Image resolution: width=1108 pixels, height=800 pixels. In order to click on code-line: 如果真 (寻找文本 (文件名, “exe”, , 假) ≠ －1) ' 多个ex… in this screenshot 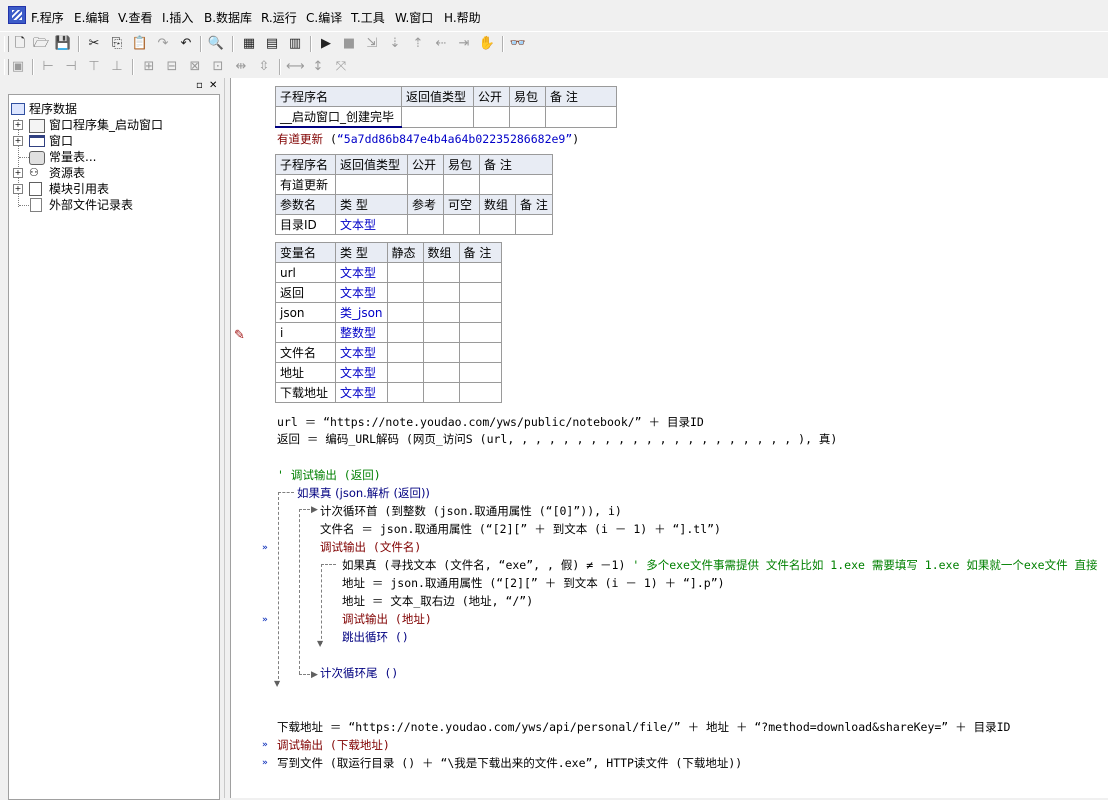, I will do `click(725, 565)`.